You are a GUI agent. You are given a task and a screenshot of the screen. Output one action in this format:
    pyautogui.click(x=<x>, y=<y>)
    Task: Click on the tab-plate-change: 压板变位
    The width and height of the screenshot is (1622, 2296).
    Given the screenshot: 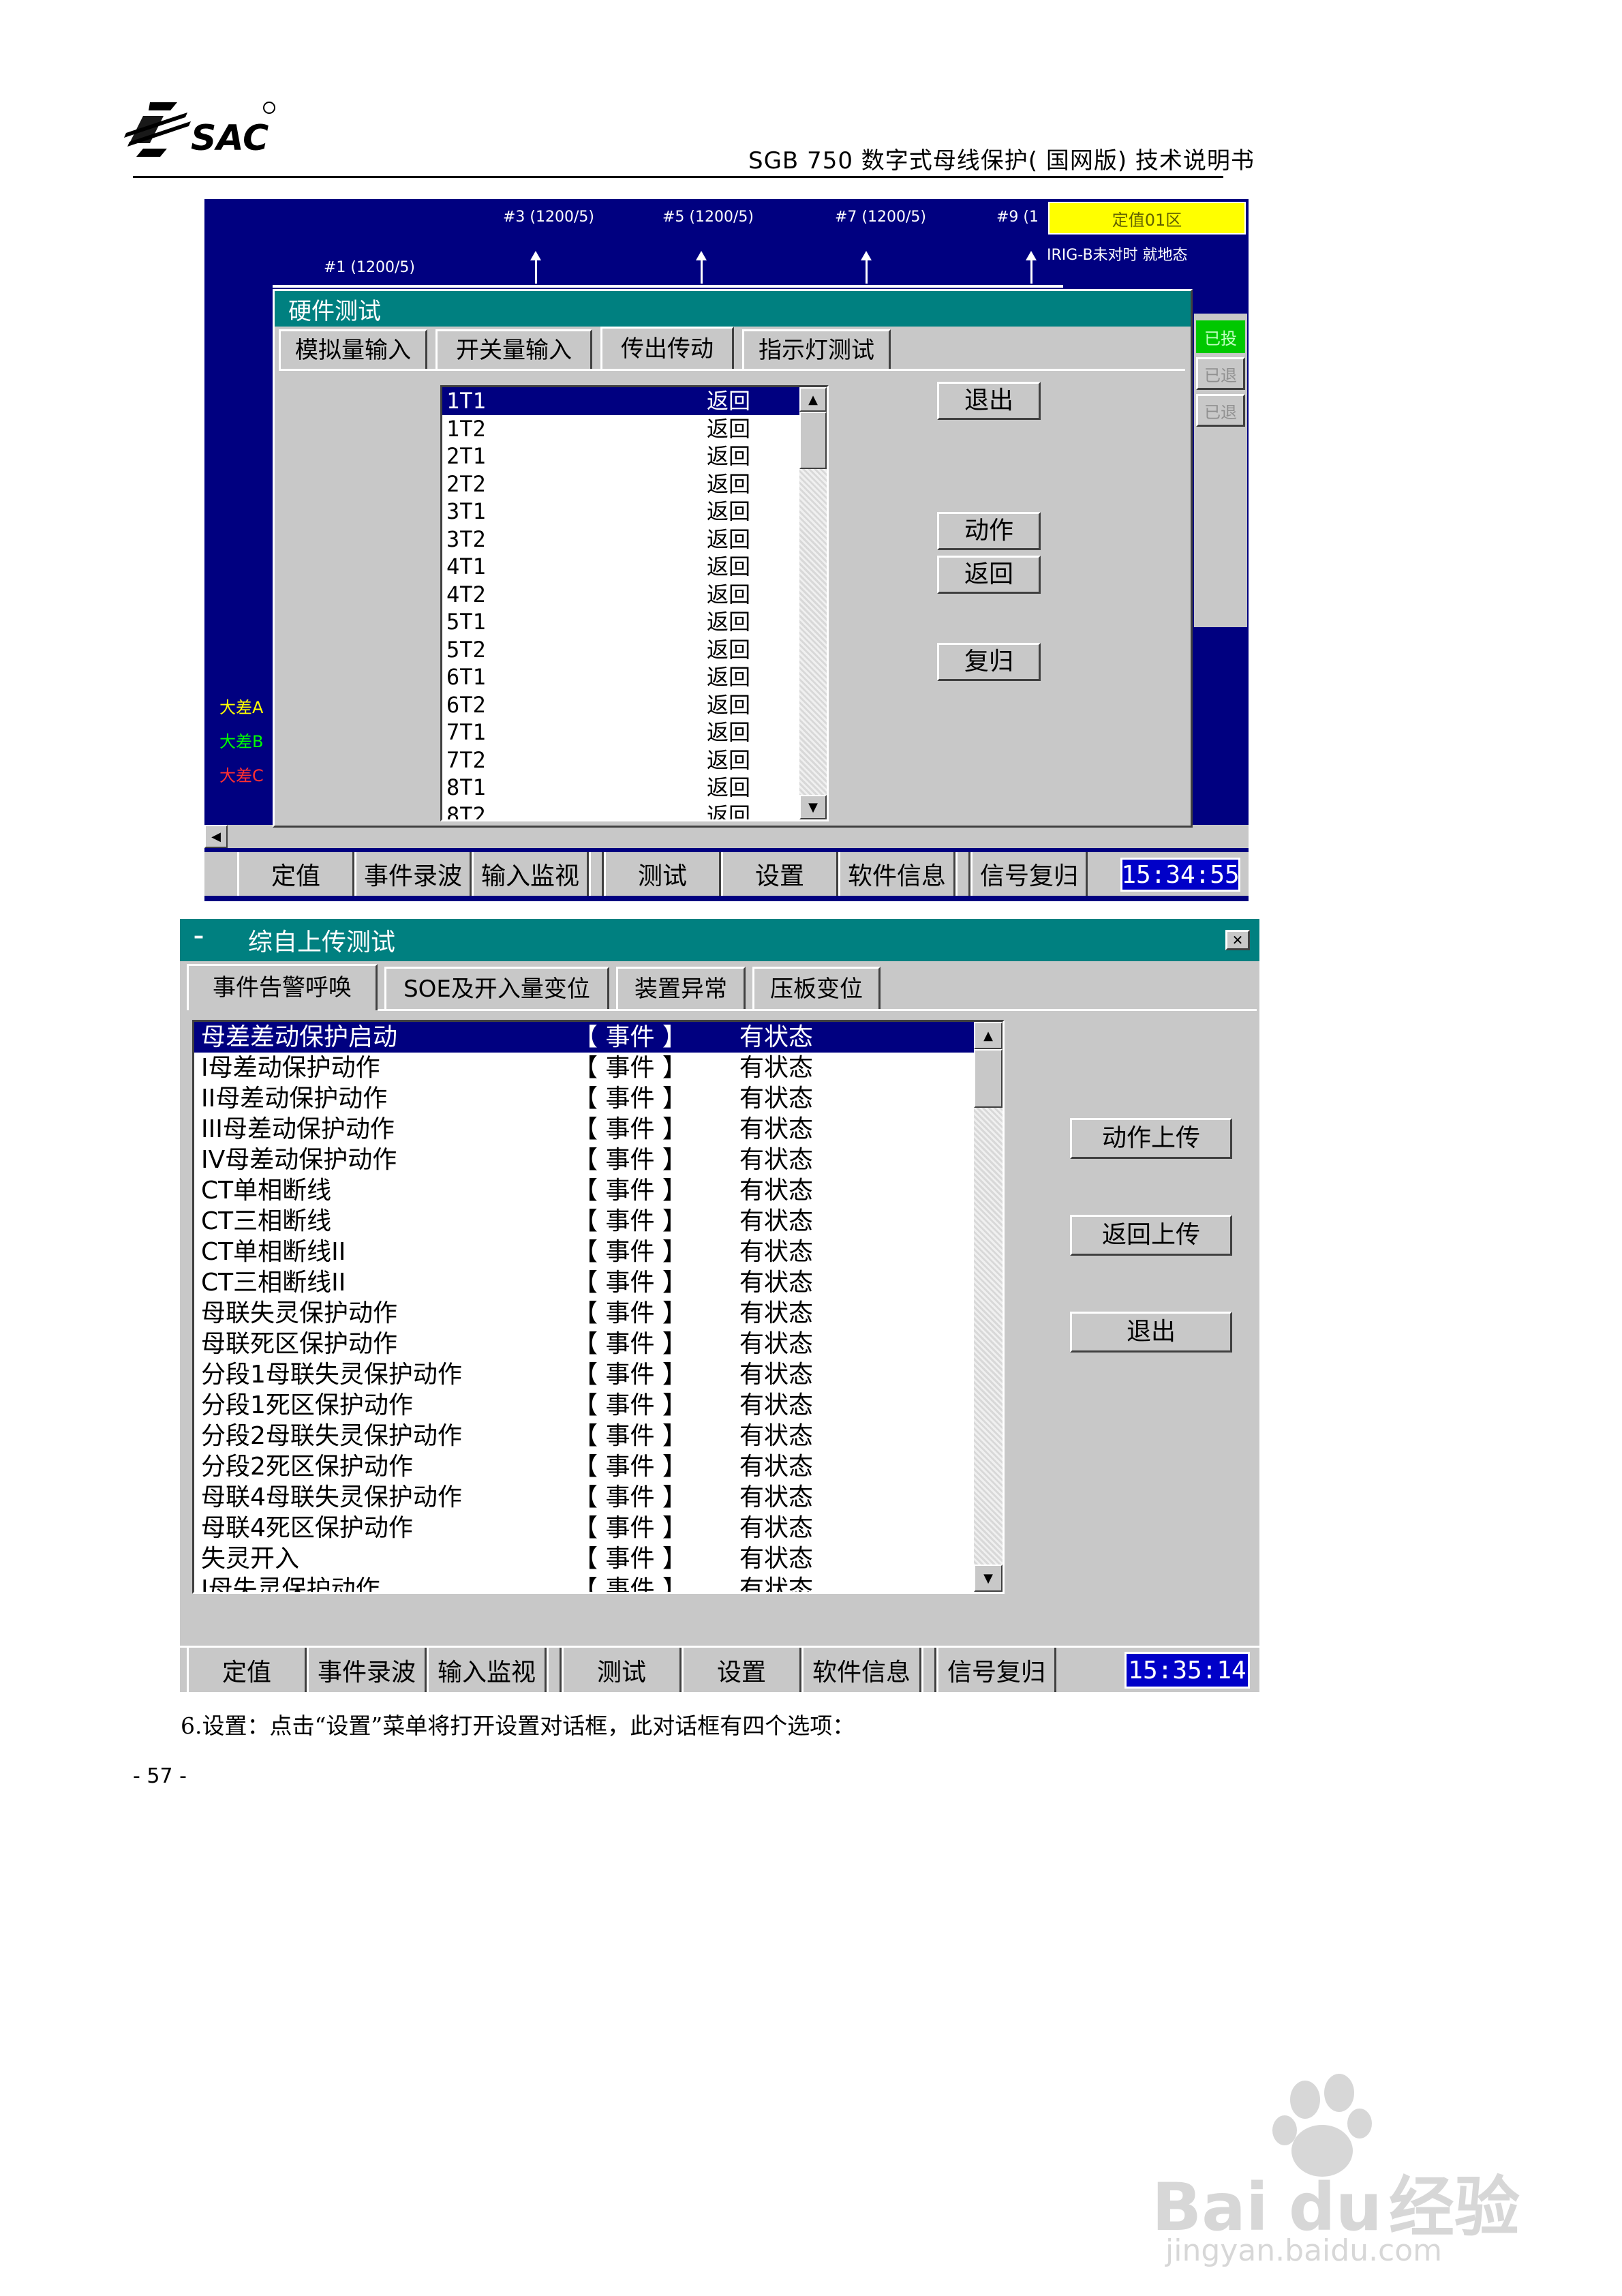 What is the action you would take?
    pyautogui.click(x=816, y=988)
    